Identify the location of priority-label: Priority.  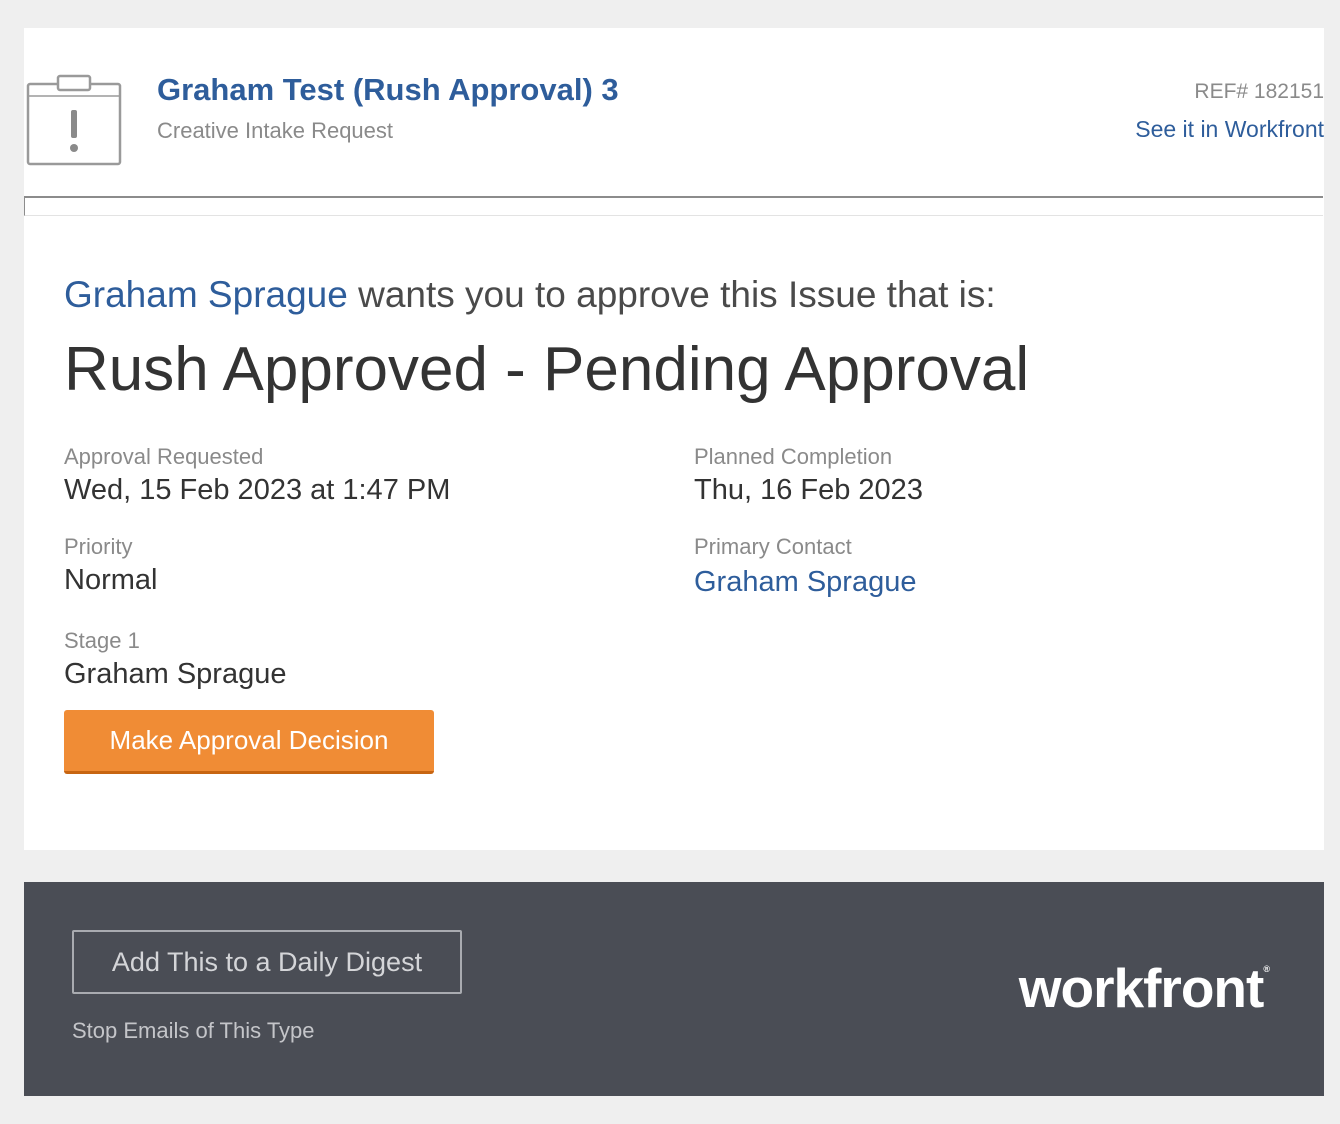
(98, 546).